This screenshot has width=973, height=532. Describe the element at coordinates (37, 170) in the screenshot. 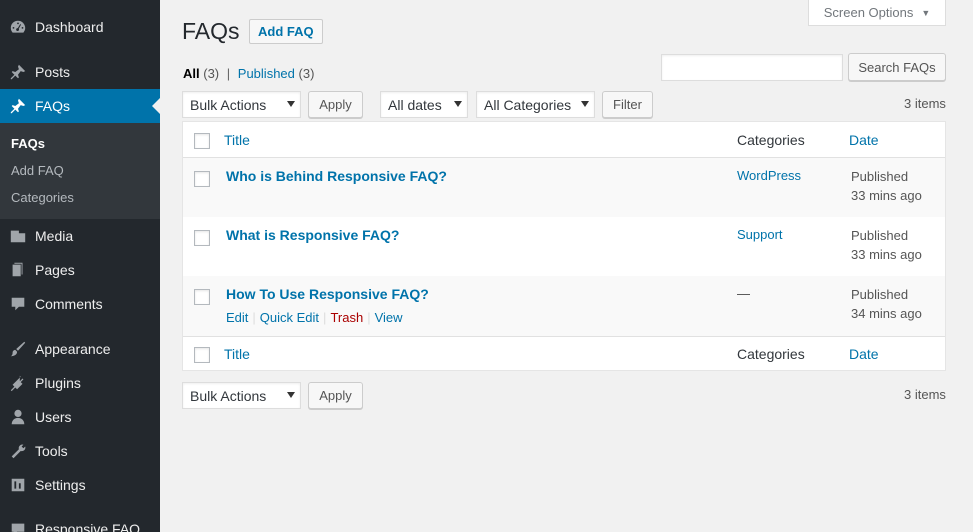

I see `submenu-add-faq: Add FAQ` at that location.